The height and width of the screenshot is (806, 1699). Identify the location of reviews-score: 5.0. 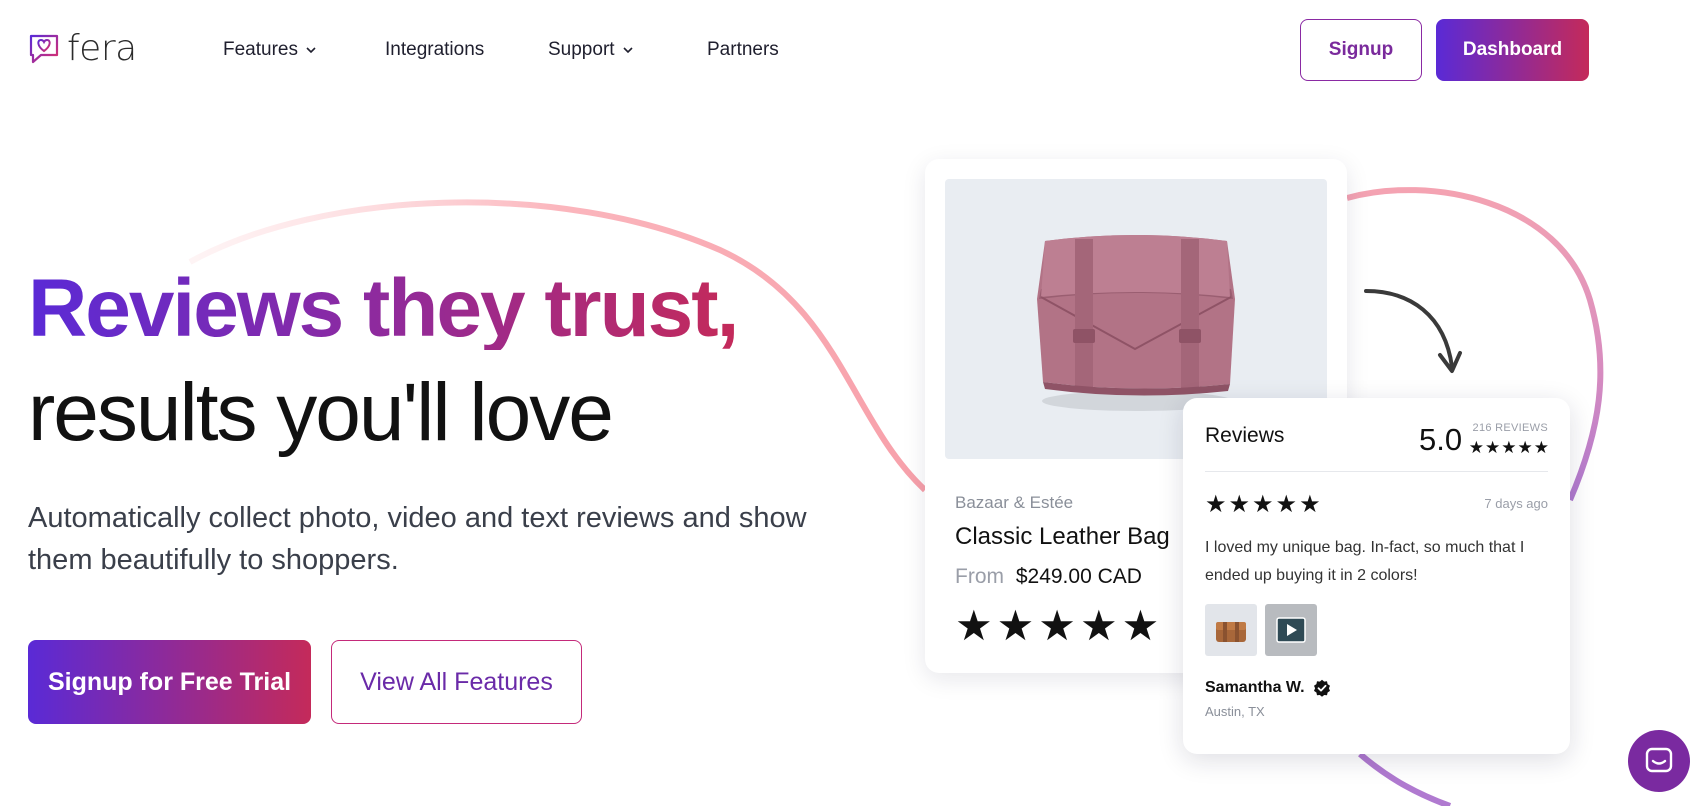
(1441, 439).